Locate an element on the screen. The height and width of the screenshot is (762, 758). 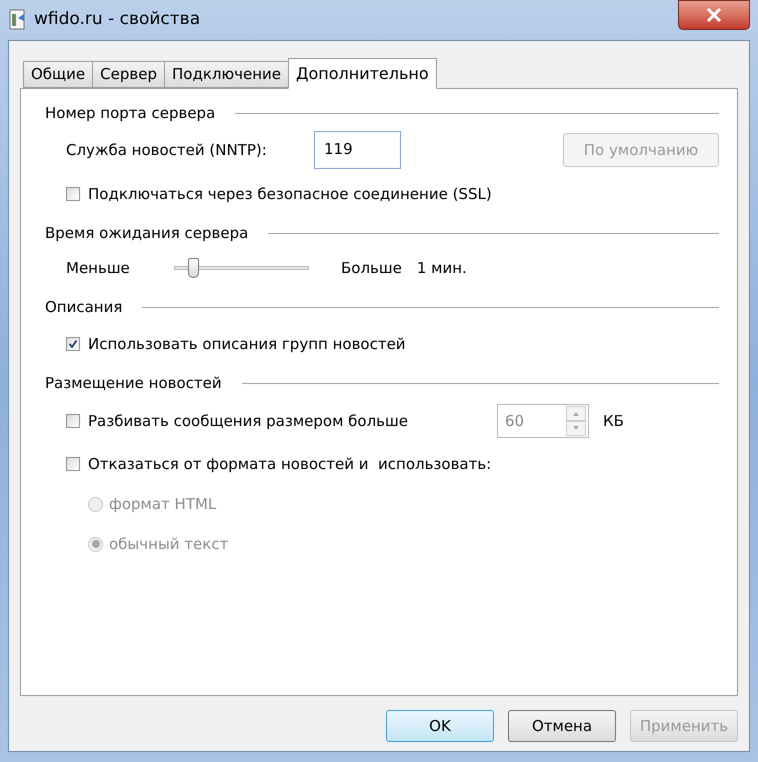
unit-label: КБ is located at coordinates (613, 421).